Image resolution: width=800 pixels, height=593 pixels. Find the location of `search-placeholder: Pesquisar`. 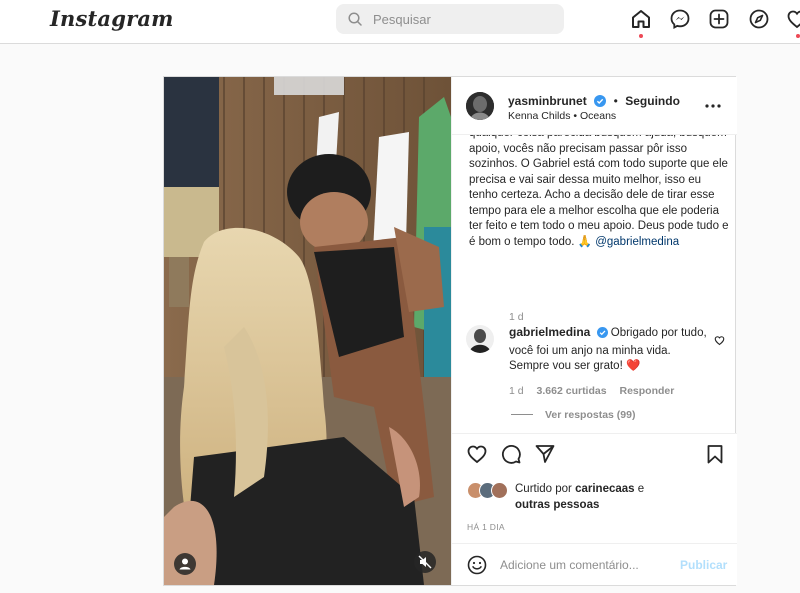

search-placeholder: Pesquisar is located at coordinates (402, 19).